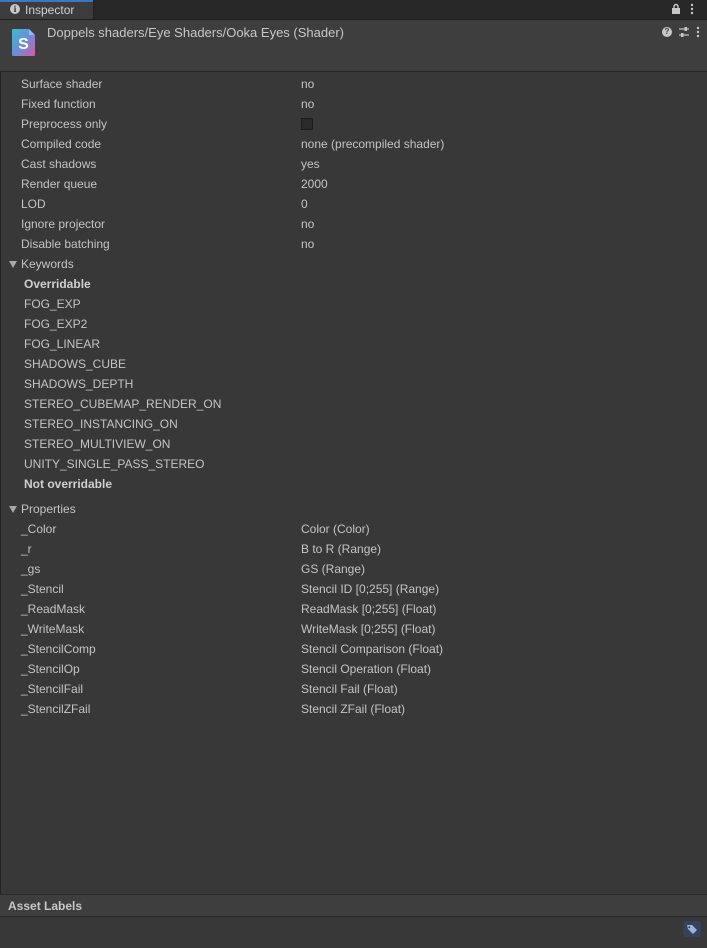 Image resolution: width=707 pixels, height=948 pixels. I want to click on info-value: 0, so click(304, 204).